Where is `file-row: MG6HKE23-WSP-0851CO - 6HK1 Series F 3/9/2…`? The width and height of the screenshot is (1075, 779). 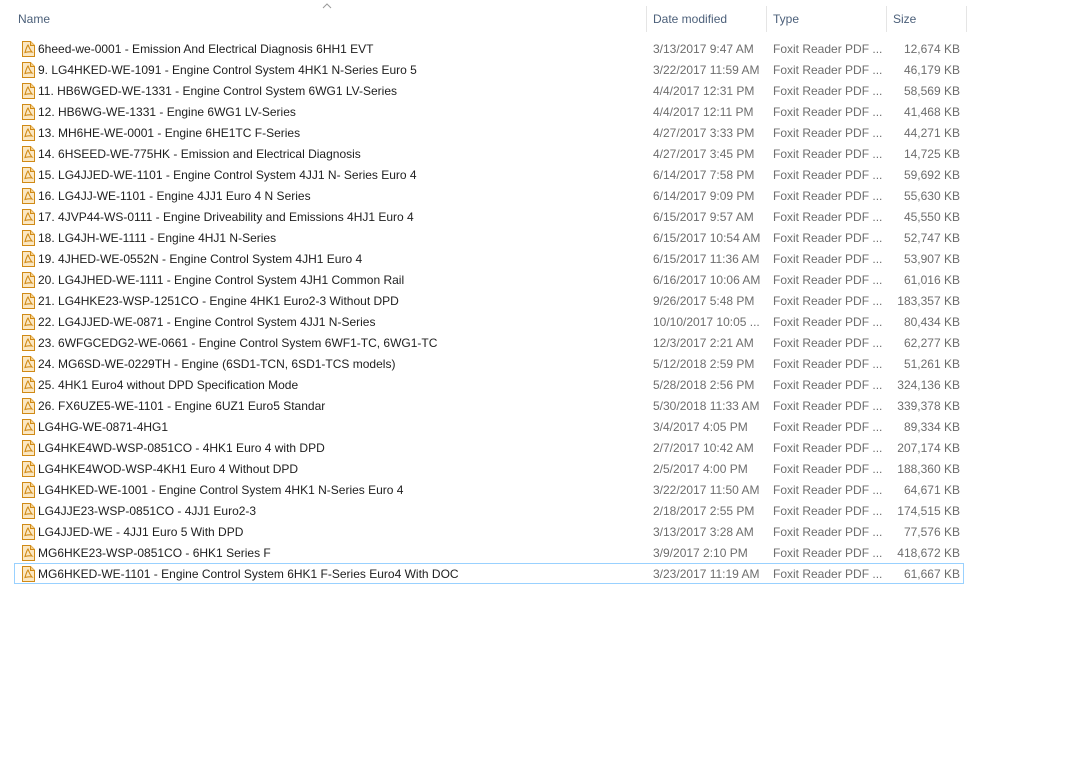
file-row: MG6HKE23-WSP-0851CO - 6HK1 Series F 3/9/2… is located at coordinates (489, 552).